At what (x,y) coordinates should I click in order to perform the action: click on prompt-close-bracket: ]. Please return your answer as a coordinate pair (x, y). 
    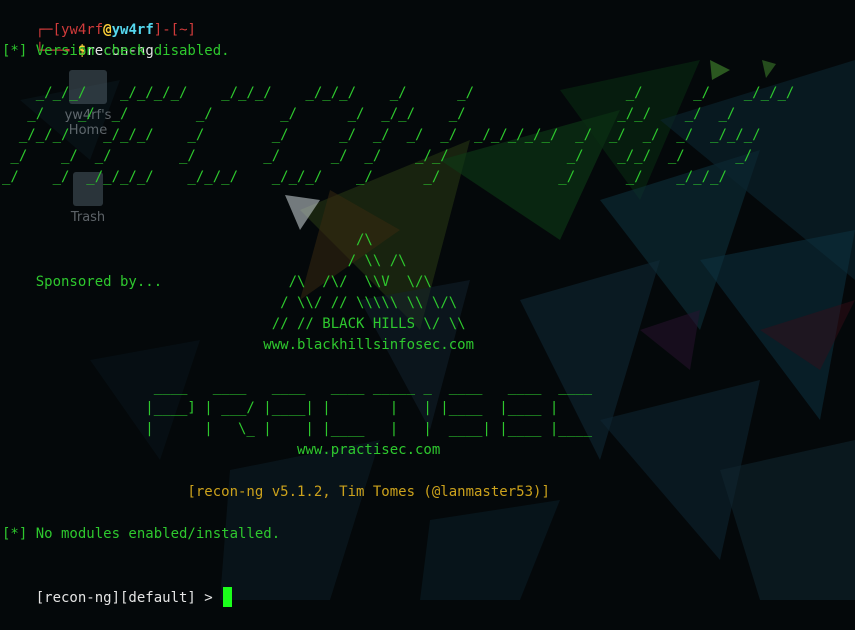
    Looking at the image, I should click on (158, 30).